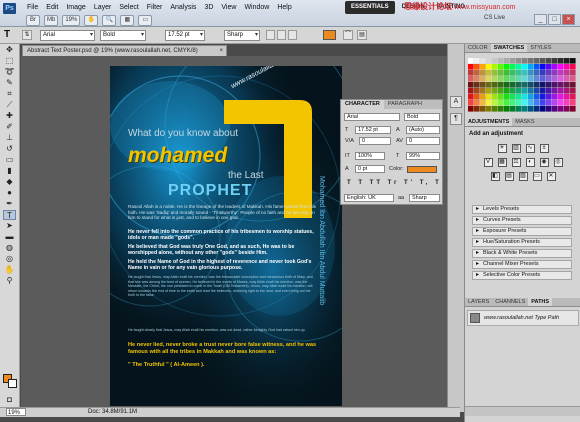 The image size is (580, 422). What do you see at coordinates (9, 259) in the screenshot?
I see `3d-orbit-tool-icon: ◎` at bounding box center [9, 259].